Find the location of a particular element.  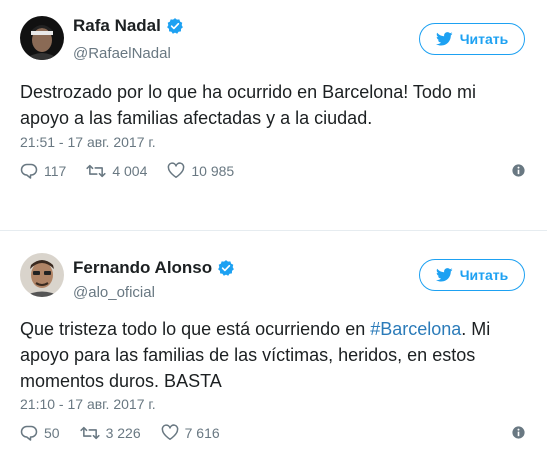

like-count: 10 985 is located at coordinates (213, 170).